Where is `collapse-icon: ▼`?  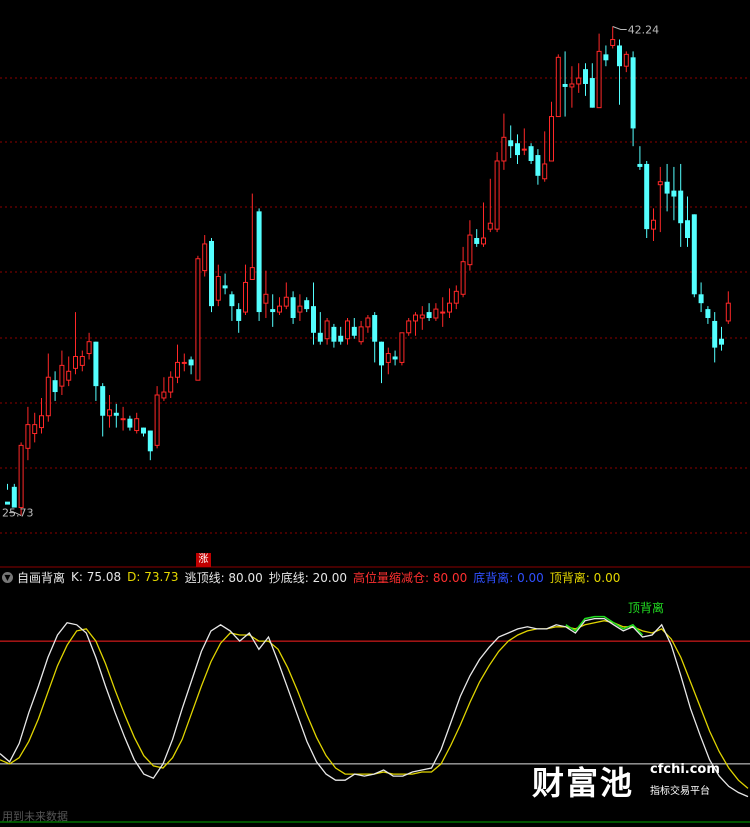 collapse-icon: ▼ is located at coordinates (7, 577).